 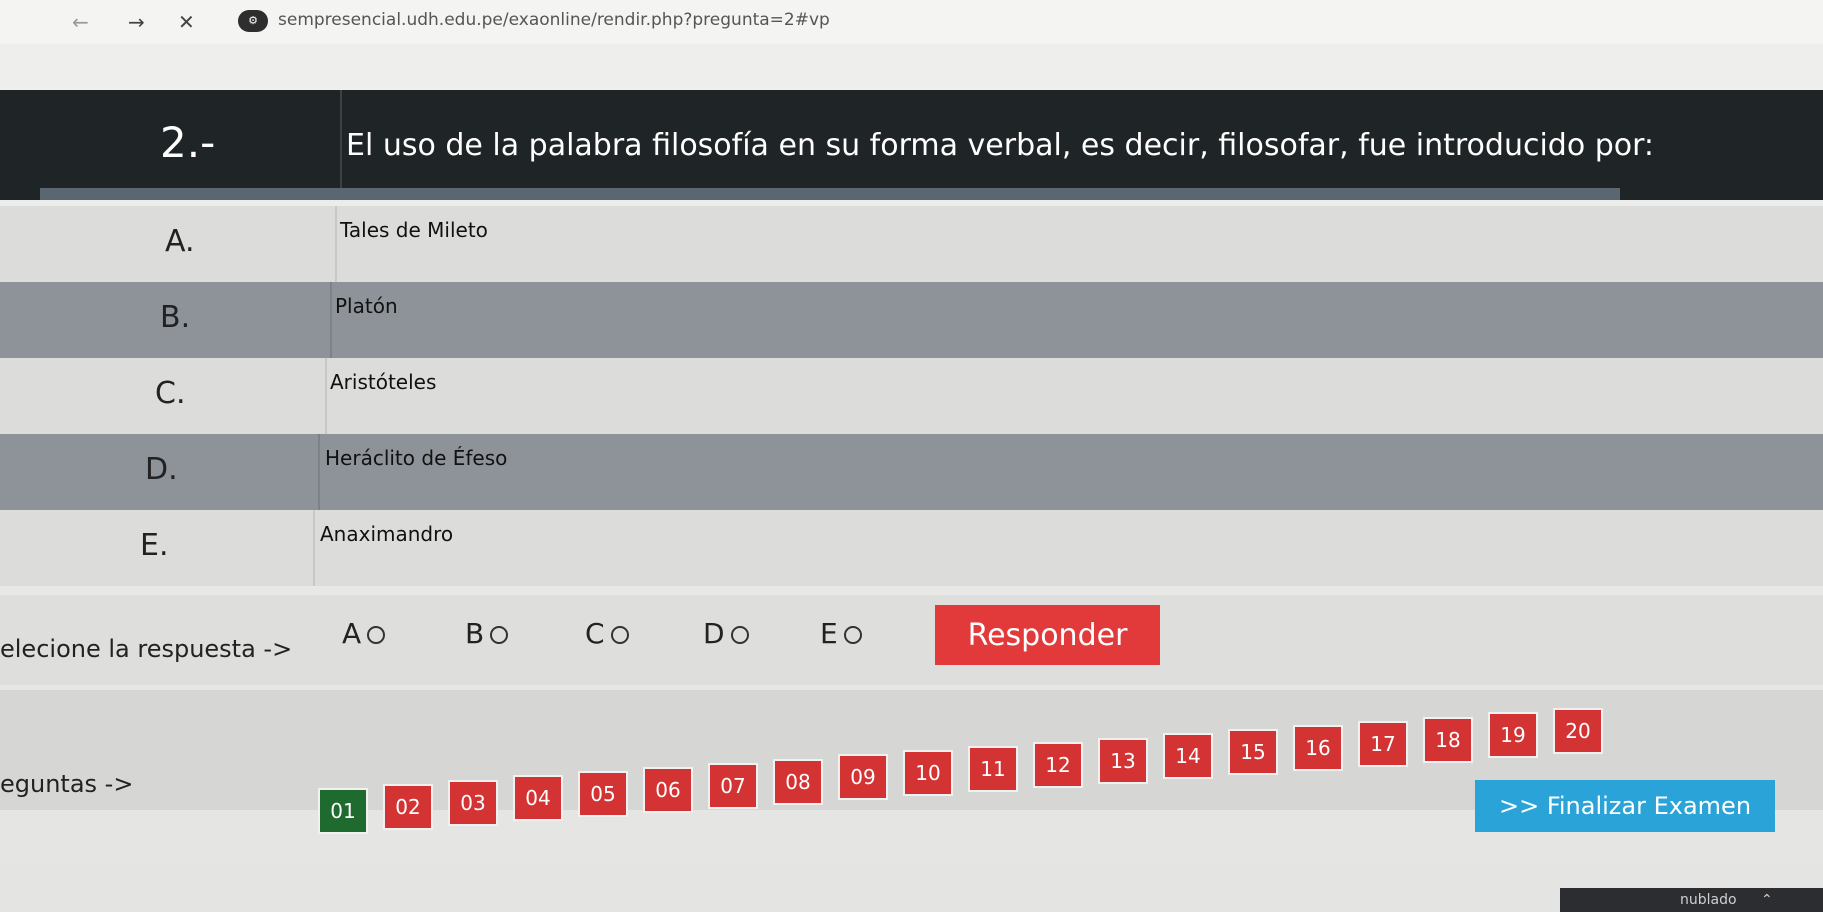 What do you see at coordinates (829, 633) in the screenshot?
I see `radio-label: E` at bounding box center [829, 633].